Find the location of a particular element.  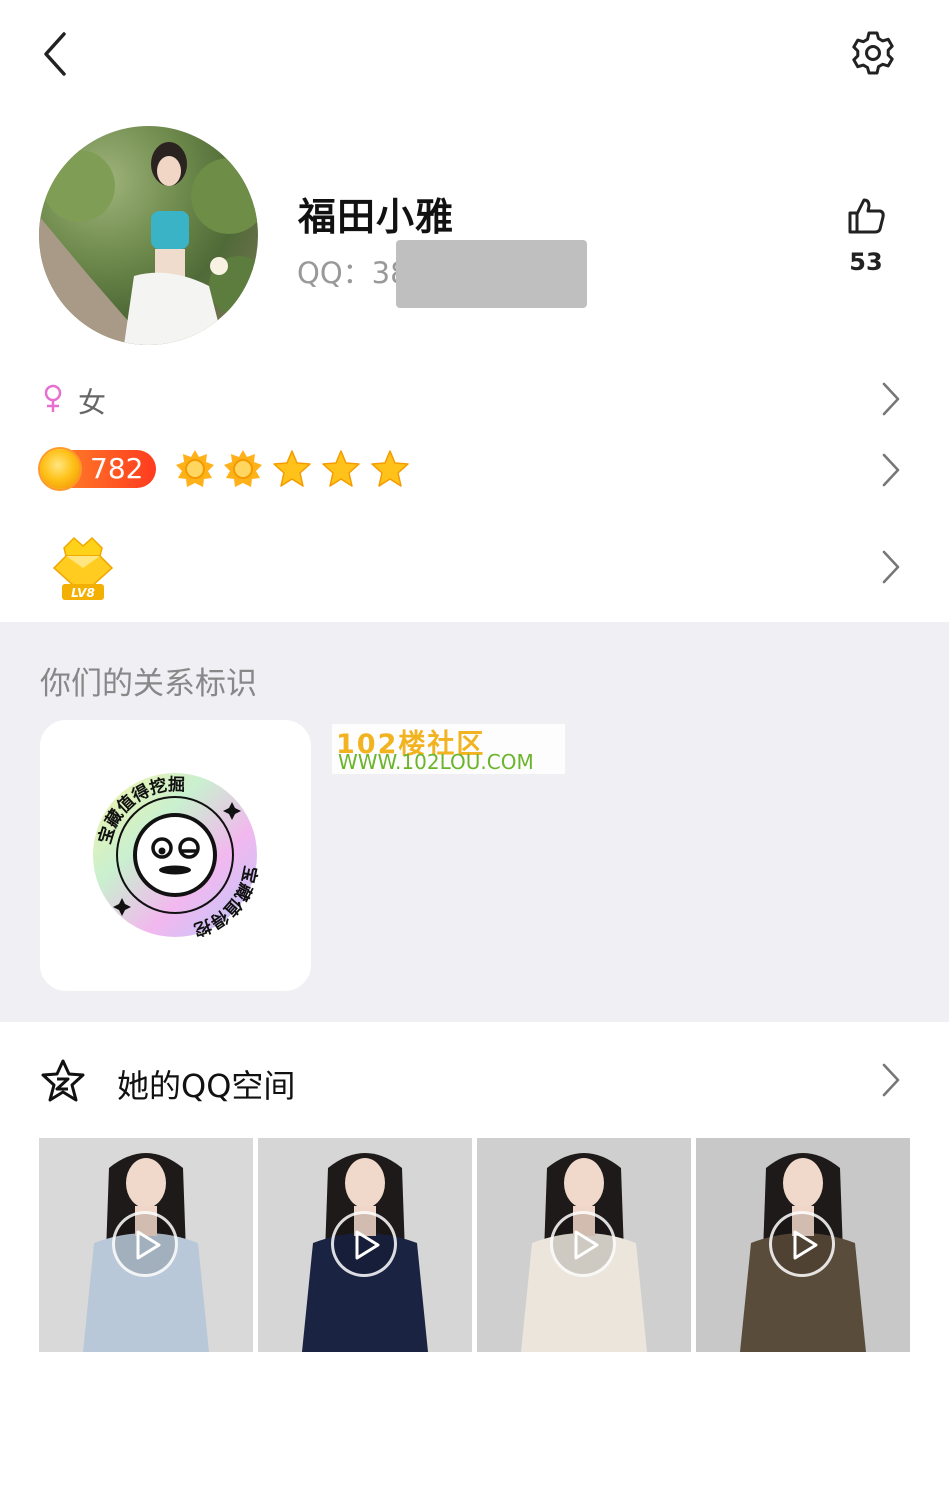

gender-row is located at coordinates (474, 400).